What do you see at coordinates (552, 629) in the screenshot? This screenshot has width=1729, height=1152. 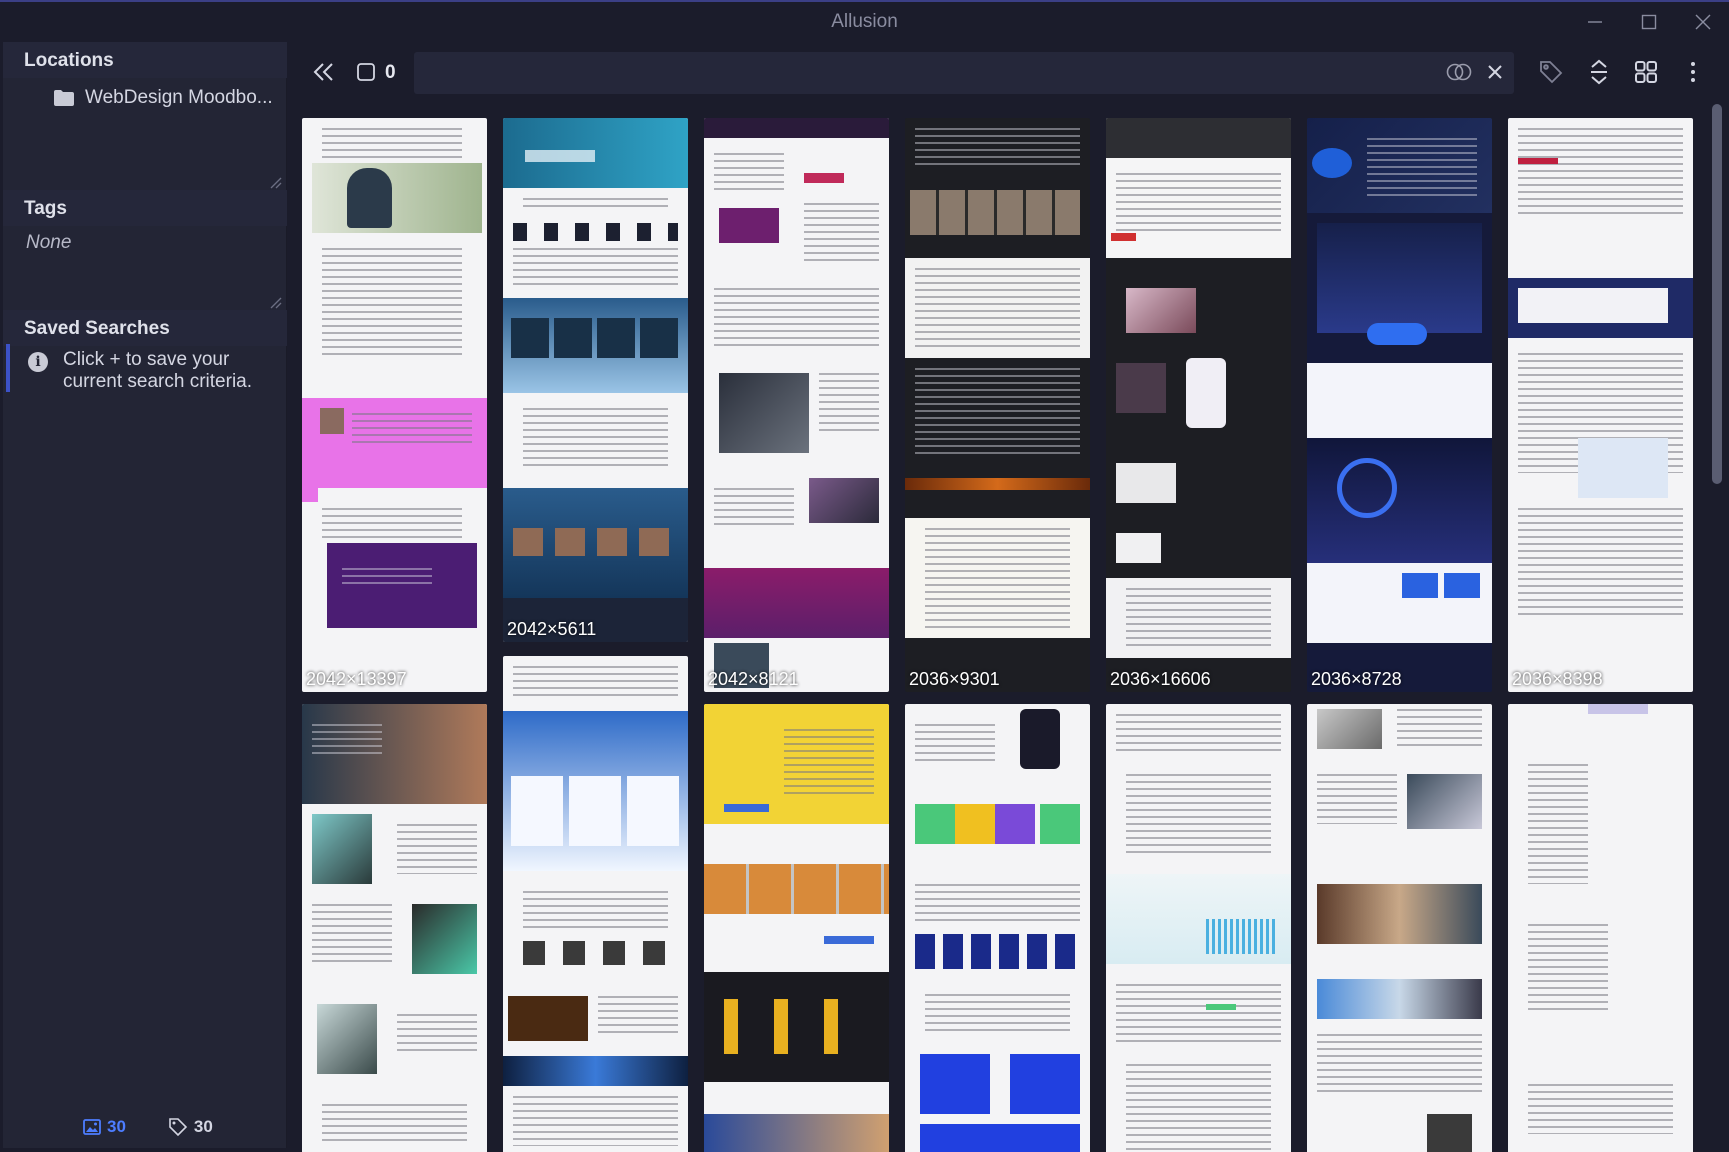 I see `image-dimensions: 2042×5611` at bounding box center [552, 629].